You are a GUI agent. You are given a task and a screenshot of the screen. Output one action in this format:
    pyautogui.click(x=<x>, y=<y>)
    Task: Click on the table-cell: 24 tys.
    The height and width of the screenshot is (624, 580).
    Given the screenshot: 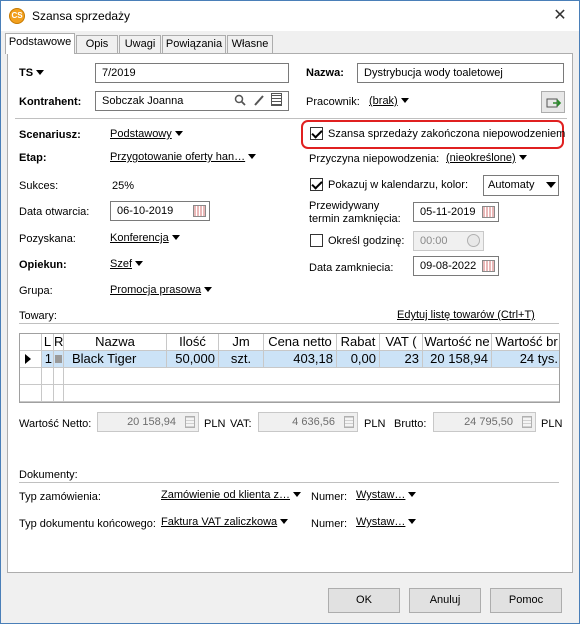 What is the action you would take?
    pyautogui.click(x=525, y=359)
    